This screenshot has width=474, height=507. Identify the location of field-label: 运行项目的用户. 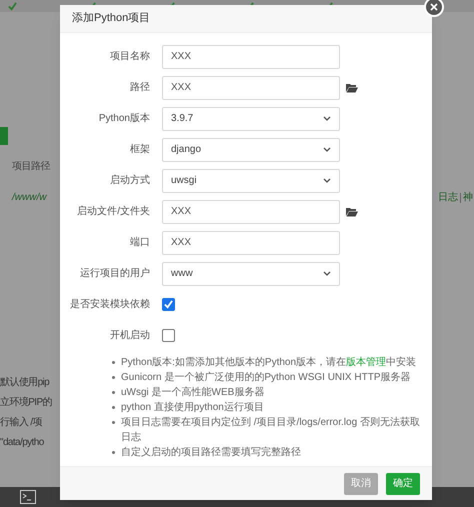
(115, 273).